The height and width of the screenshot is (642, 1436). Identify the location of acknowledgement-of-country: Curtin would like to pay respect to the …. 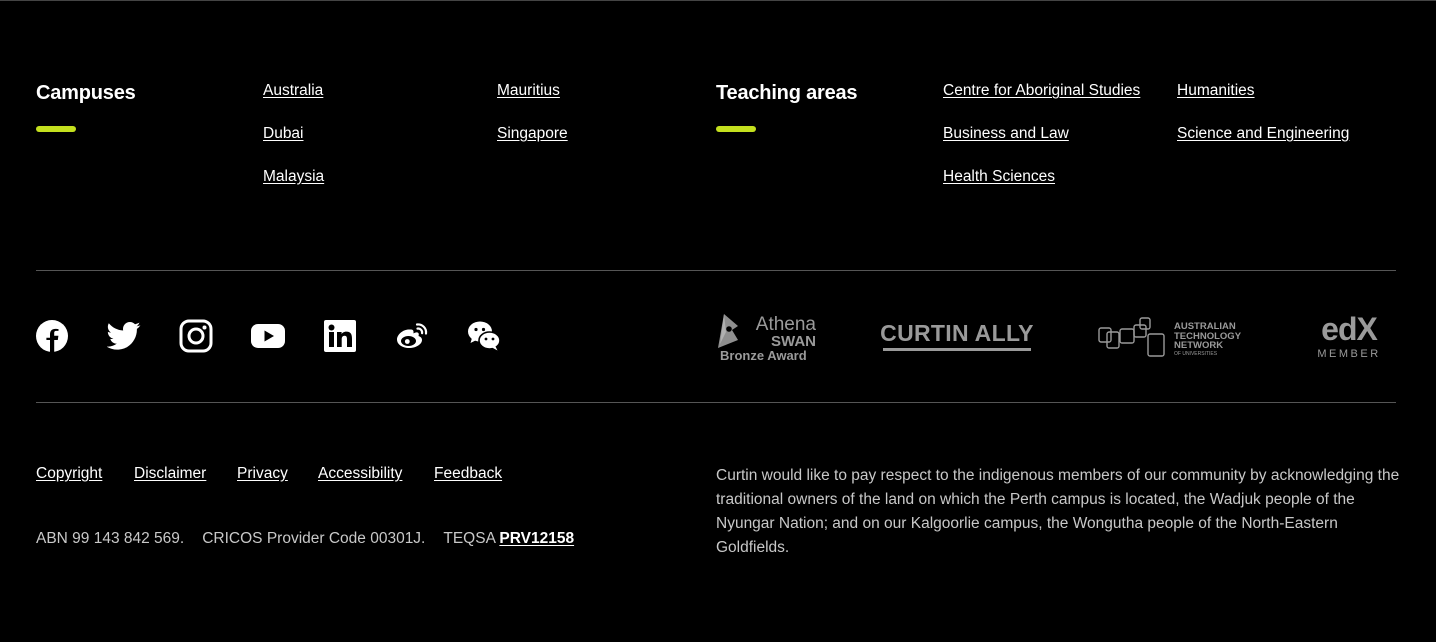
(1058, 511).